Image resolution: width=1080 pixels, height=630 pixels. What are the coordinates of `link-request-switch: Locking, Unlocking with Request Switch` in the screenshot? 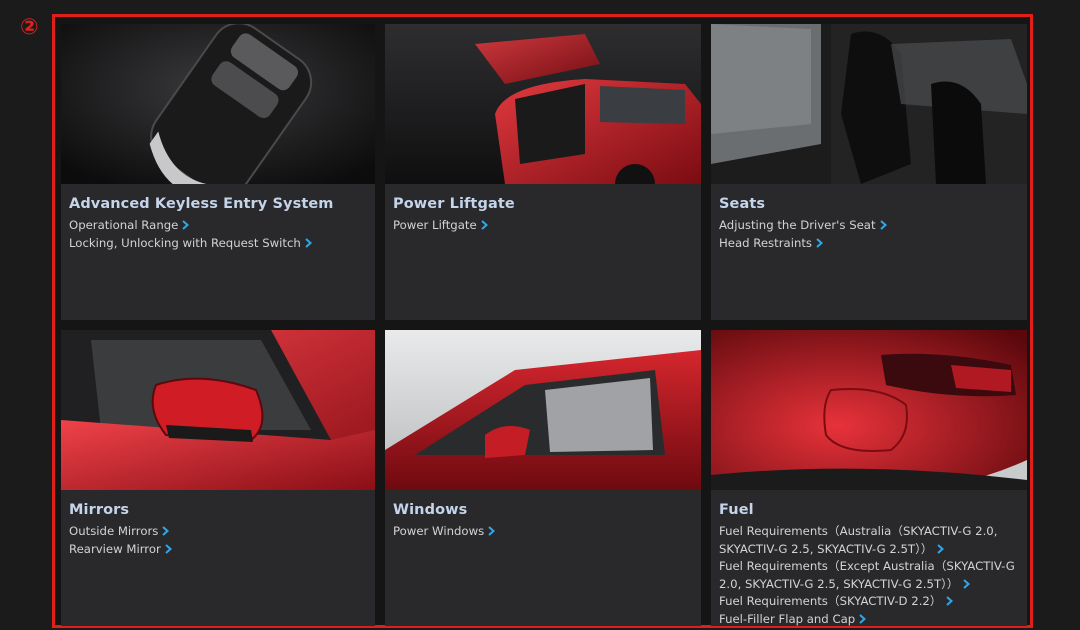 It's located at (218, 244).